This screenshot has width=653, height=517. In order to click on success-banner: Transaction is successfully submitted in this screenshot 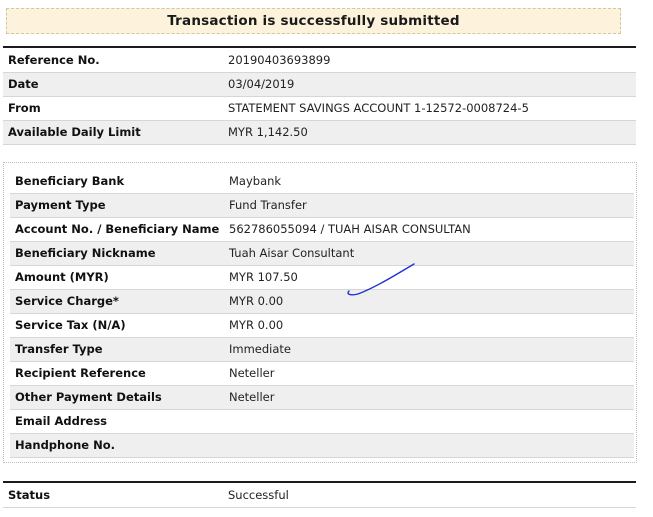, I will do `click(313, 21)`.